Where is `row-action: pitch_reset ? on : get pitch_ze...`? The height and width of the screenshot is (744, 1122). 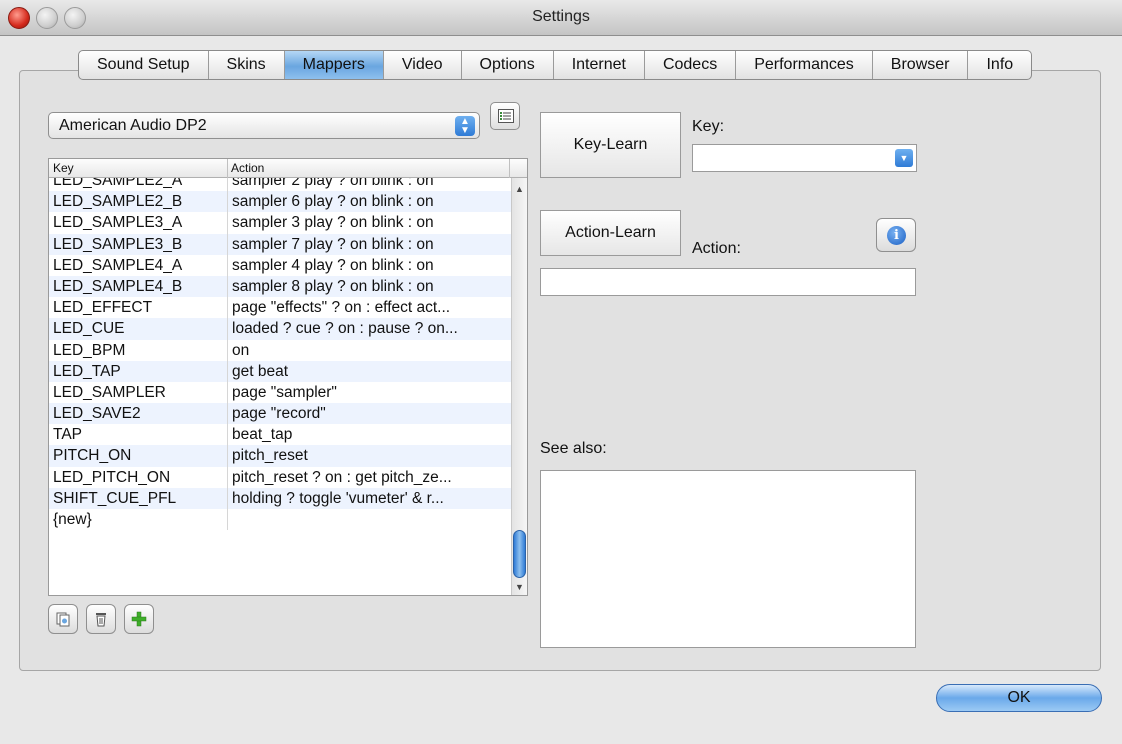
row-action: pitch_reset ? on : get pitch_ze... is located at coordinates (342, 477).